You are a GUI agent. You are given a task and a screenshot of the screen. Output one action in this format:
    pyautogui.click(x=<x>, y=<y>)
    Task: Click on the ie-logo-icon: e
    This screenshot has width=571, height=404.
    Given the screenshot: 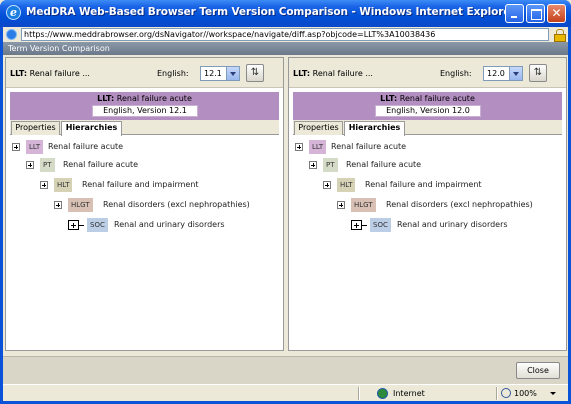 What is the action you would take?
    pyautogui.click(x=13, y=12)
    